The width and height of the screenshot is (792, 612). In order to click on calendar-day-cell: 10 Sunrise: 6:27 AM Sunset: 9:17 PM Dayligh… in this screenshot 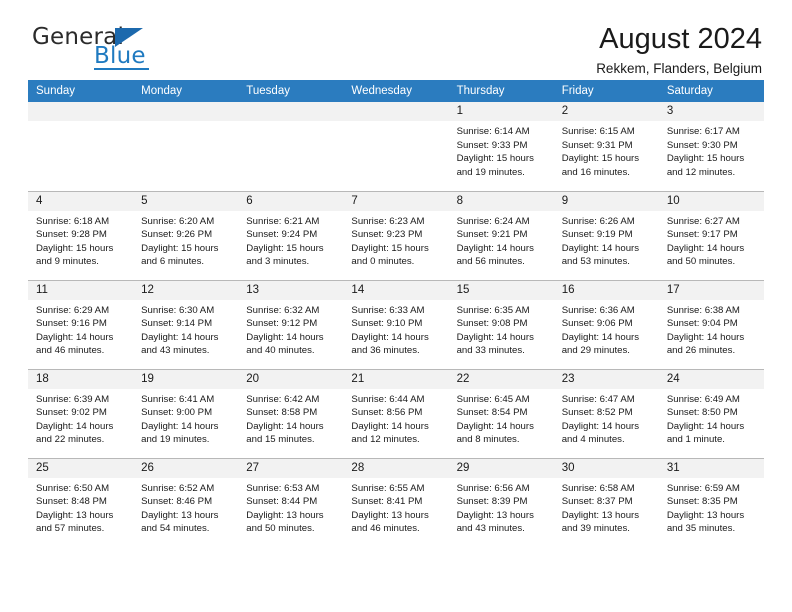, I will do `click(711, 235)`.